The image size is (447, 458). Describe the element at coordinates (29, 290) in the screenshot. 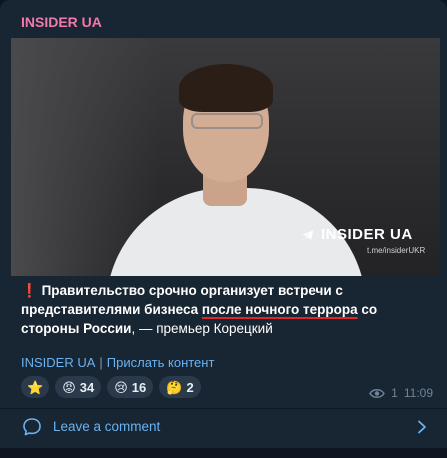

I see `exclamation-icon: ❗` at that location.